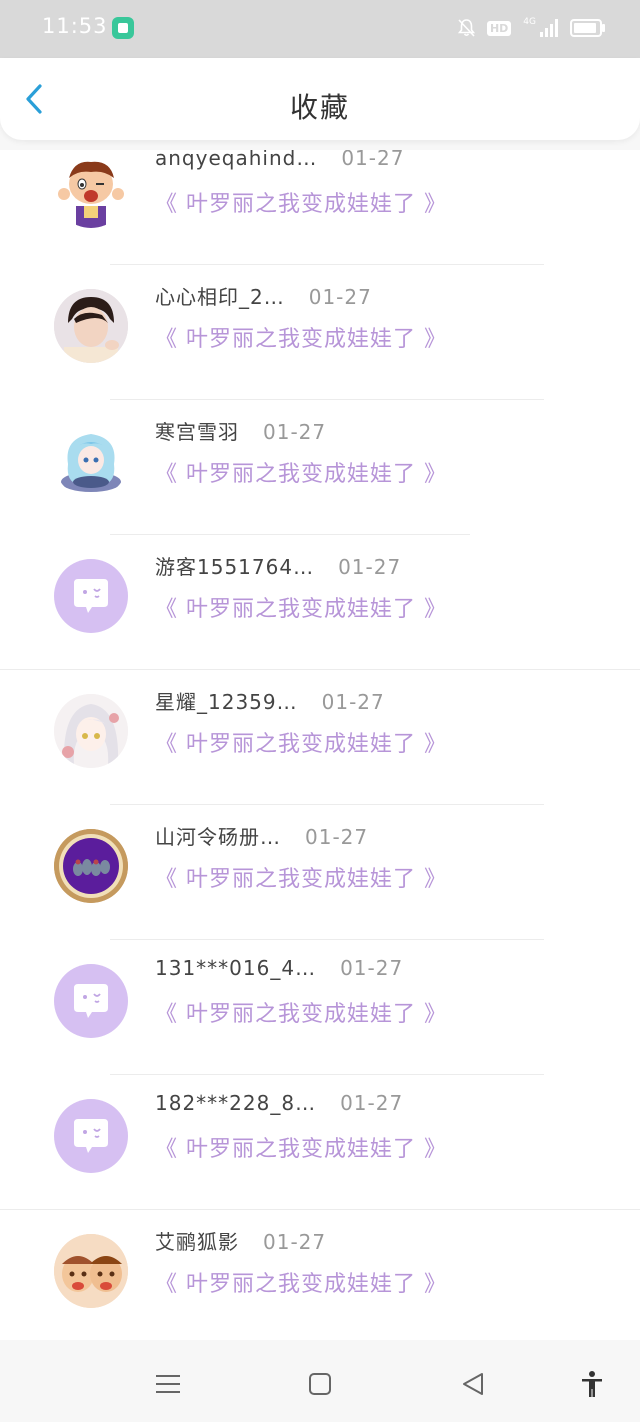 This screenshot has height=1422, width=640. I want to click on cartoon-faces-avatar, so click(91, 1271).